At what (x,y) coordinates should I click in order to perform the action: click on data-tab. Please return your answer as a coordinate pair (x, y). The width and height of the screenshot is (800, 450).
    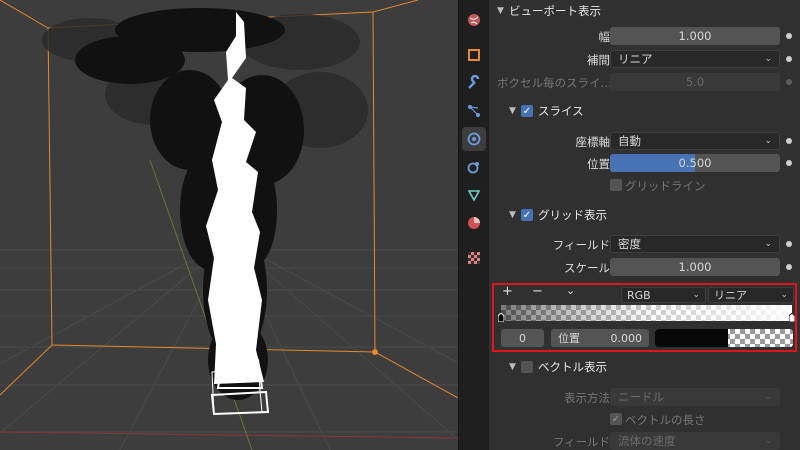
    Looking at the image, I should click on (474, 195).